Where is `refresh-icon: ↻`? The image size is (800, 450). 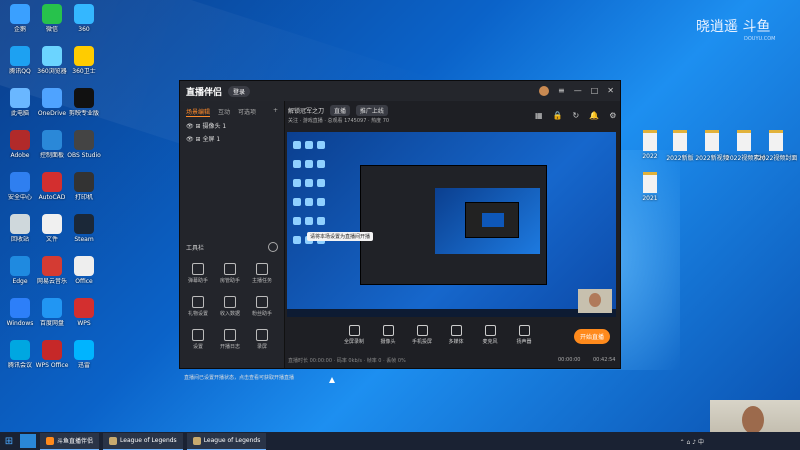 refresh-icon: ↻ is located at coordinates (576, 115).